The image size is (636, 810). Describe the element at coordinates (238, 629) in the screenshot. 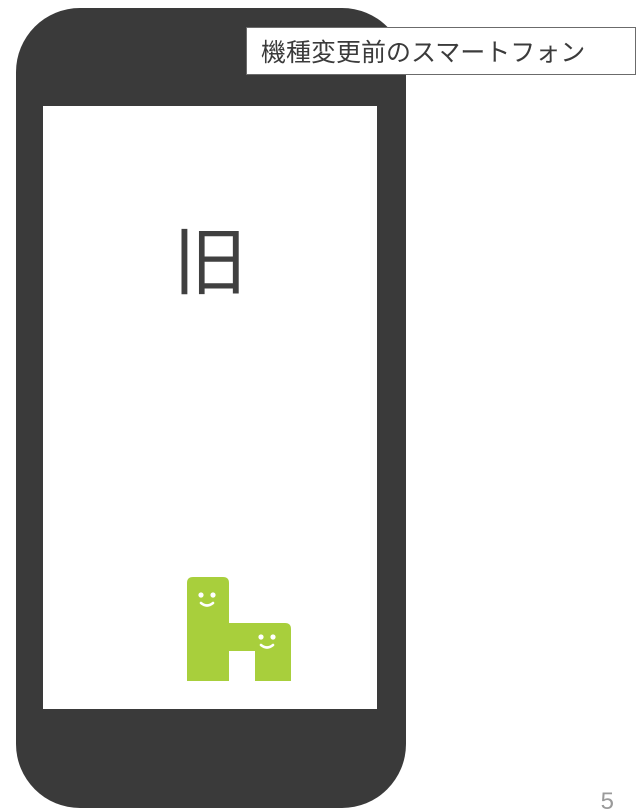

I see `green-h-mascot-icon` at that location.